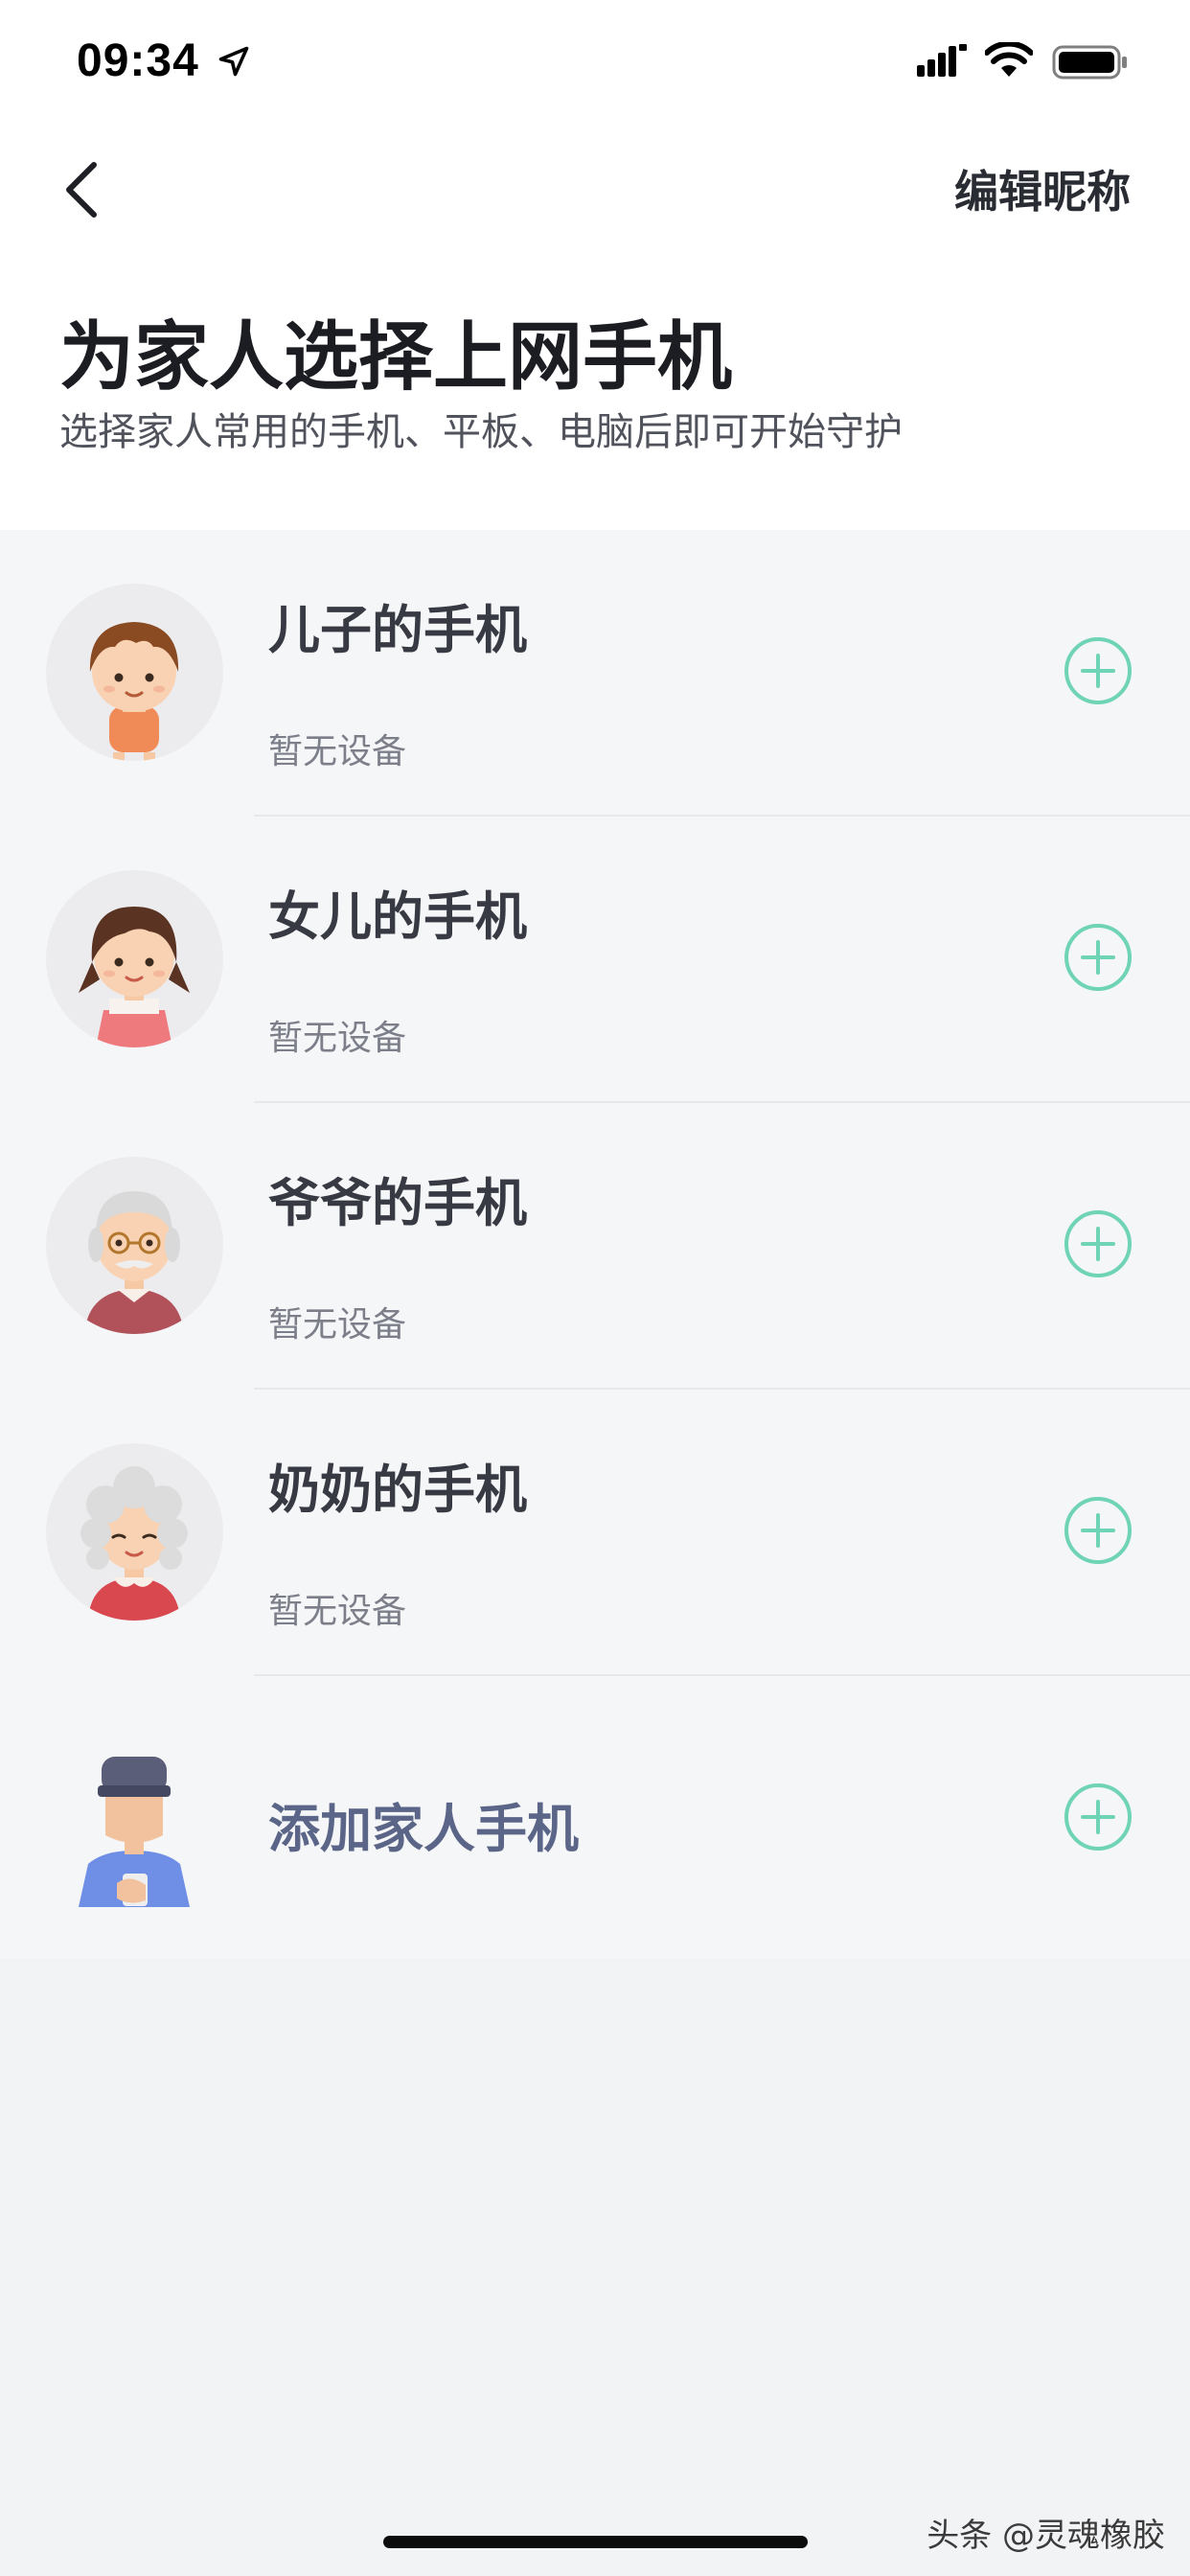 The width and height of the screenshot is (1190, 2576). Describe the element at coordinates (942, 60) in the screenshot. I see `cellular-signal-icon` at that location.